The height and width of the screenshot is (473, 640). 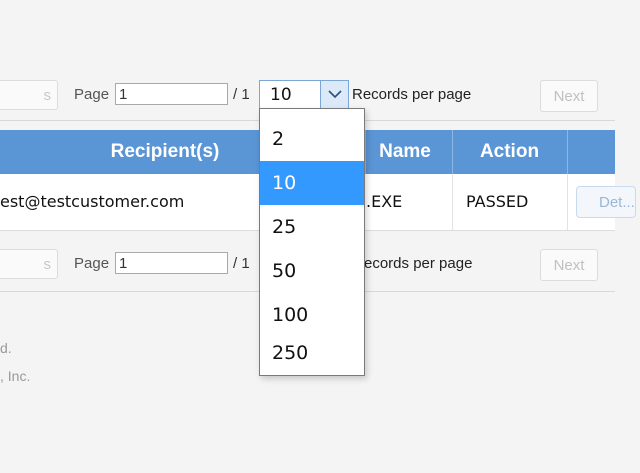 I want to click on recipient-cell: est@testcustomer.com, so click(x=92, y=201).